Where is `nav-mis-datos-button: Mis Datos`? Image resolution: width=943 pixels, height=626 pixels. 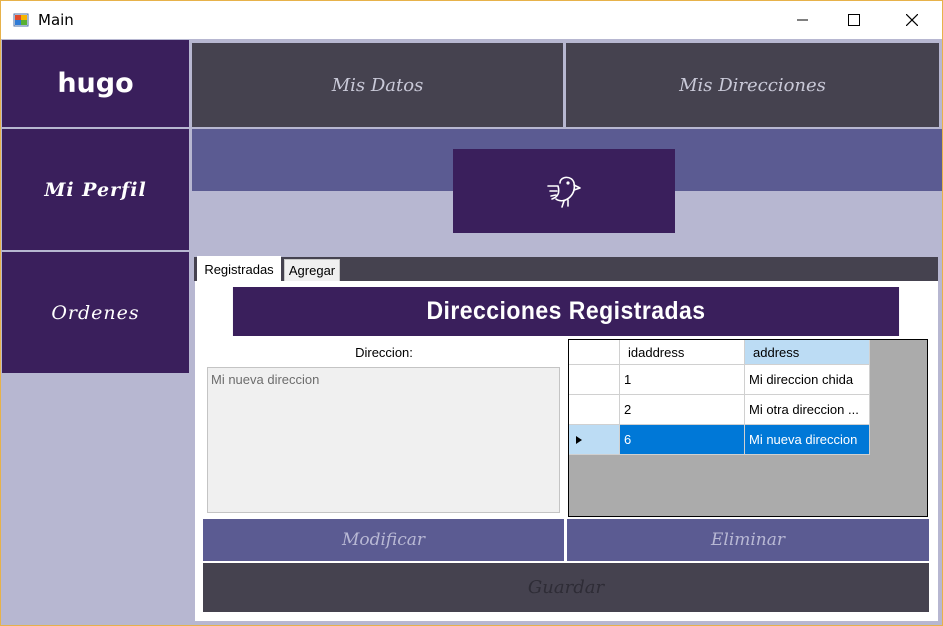
nav-mis-datos-button: Mis Datos is located at coordinates (377, 85).